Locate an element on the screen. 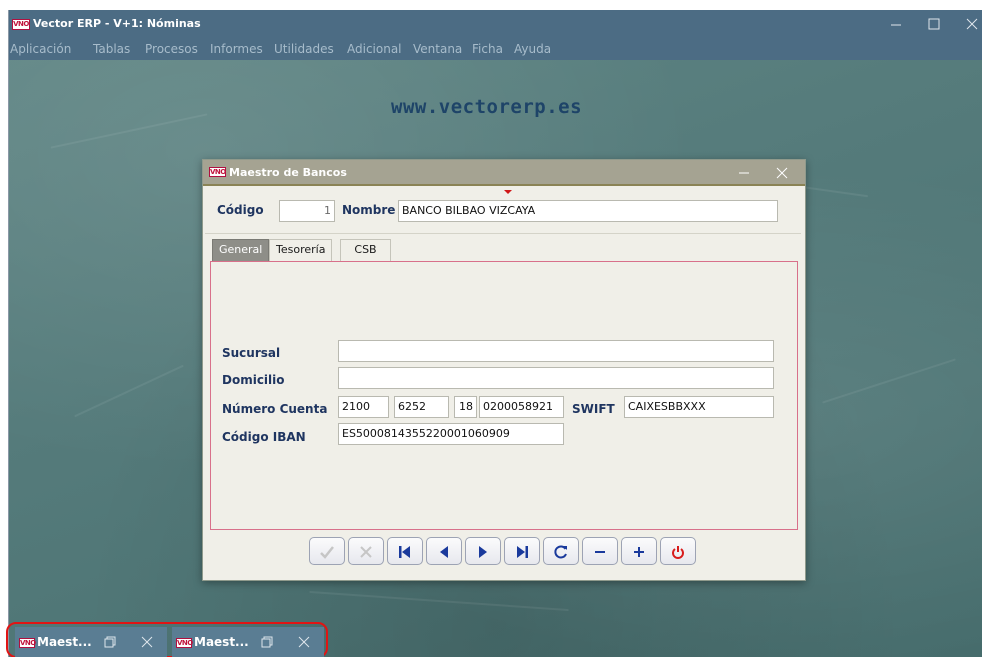  last-record-button is located at coordinates (522, 551).